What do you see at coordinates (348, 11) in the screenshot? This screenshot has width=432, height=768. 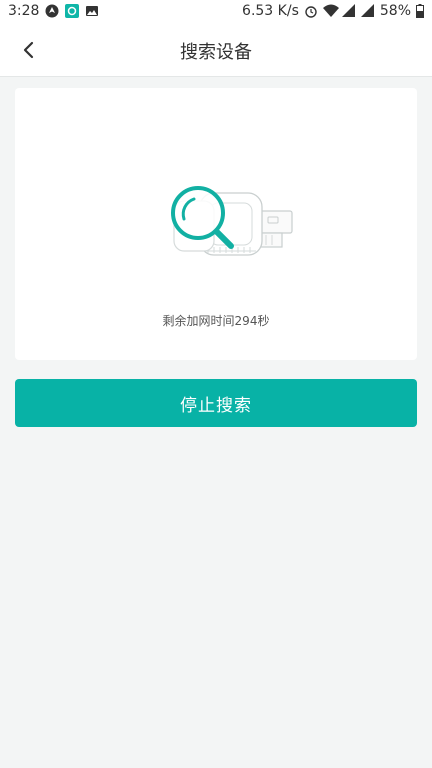 I see `signal-icon` at bounding box center [348, 11].